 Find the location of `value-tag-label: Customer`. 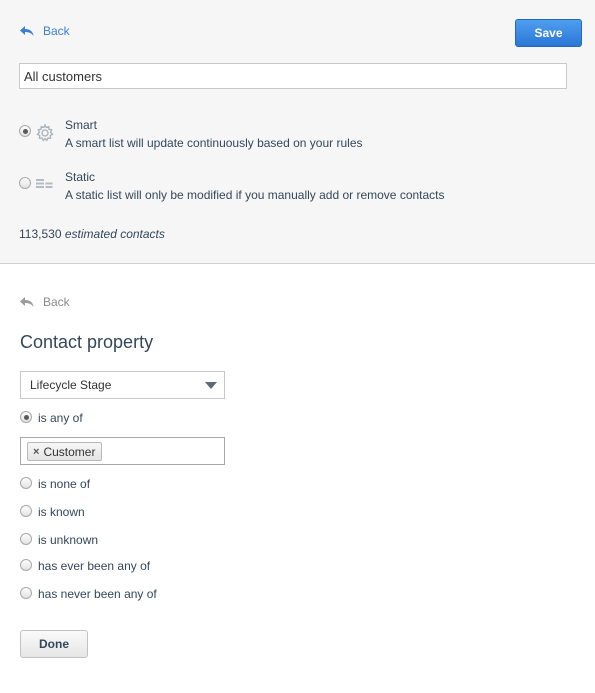

value-tag-label: Customer is located at coordinates (69, 451).